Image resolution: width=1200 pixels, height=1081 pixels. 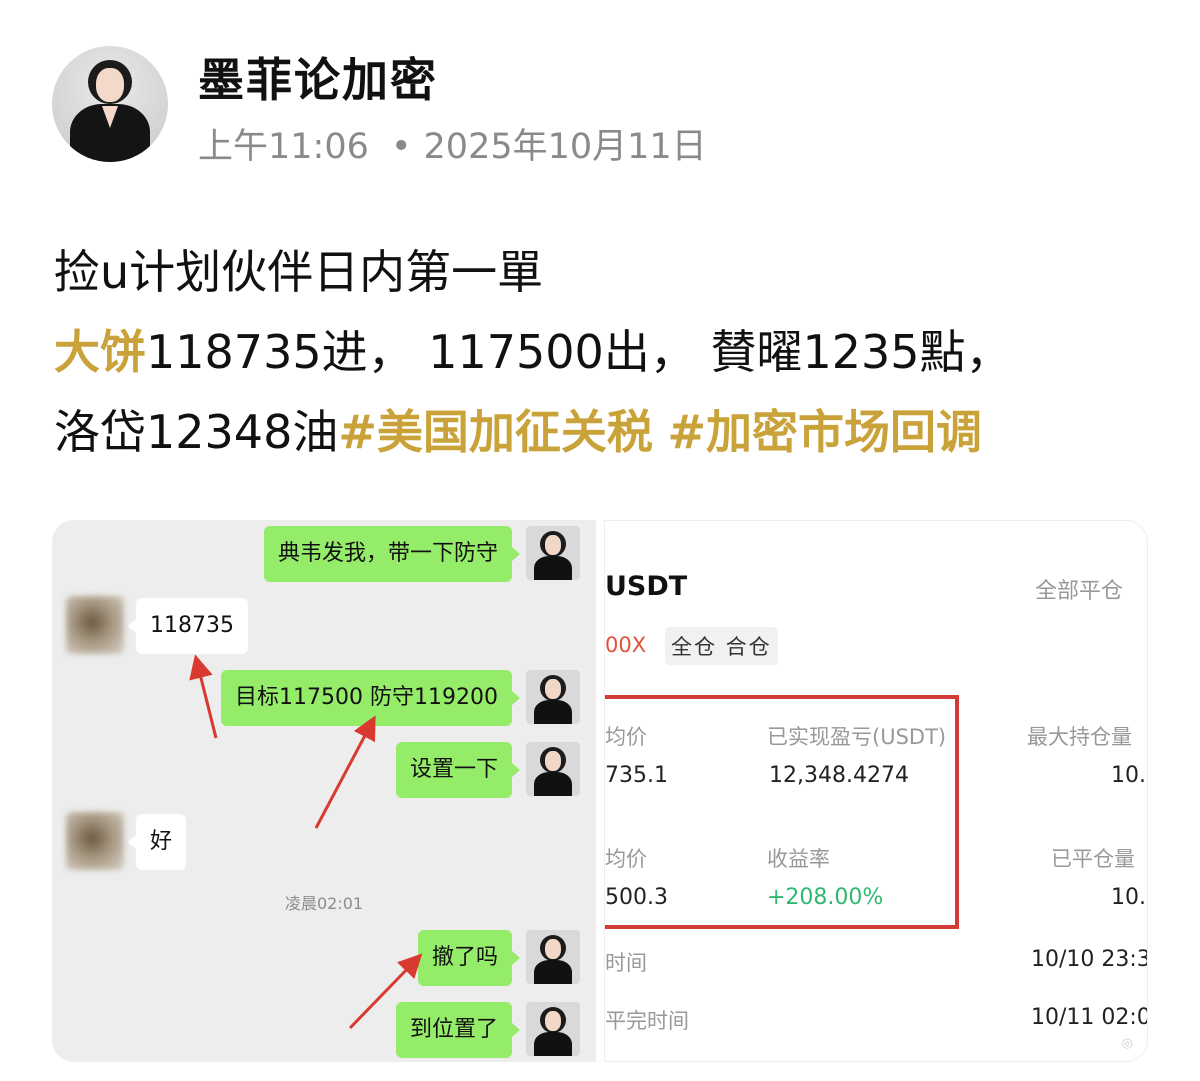 I want to click on hashtag-tariff: #美国加征关税, so click(x=495, y=432).